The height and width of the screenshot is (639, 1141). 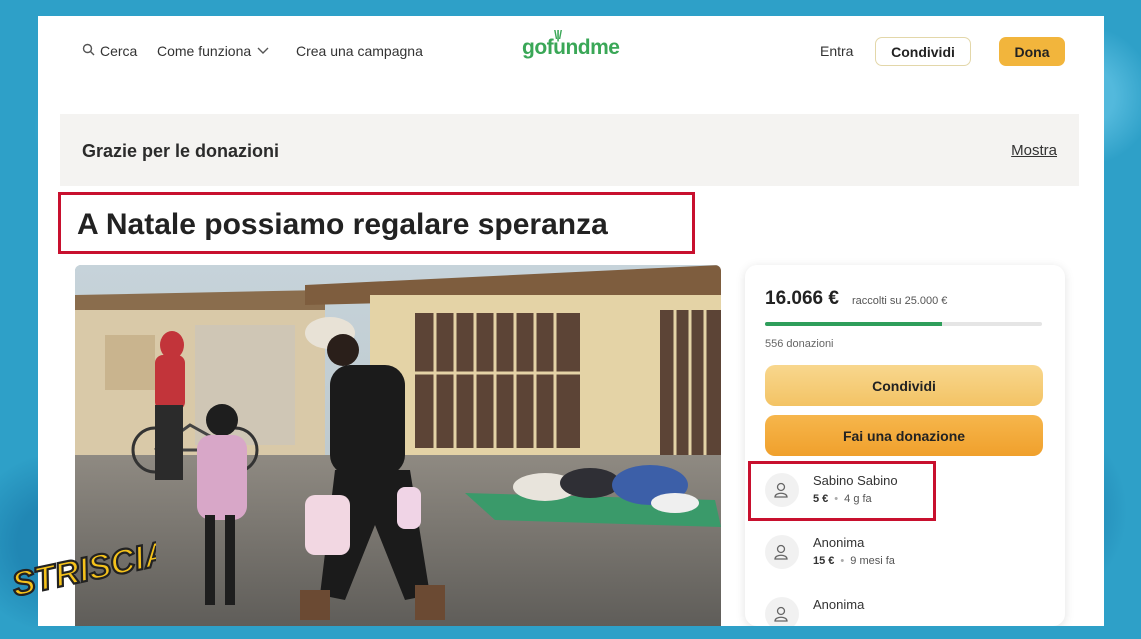 I want to click on create-campaign-link: Crea una campagna, so click(x=359, y=51).